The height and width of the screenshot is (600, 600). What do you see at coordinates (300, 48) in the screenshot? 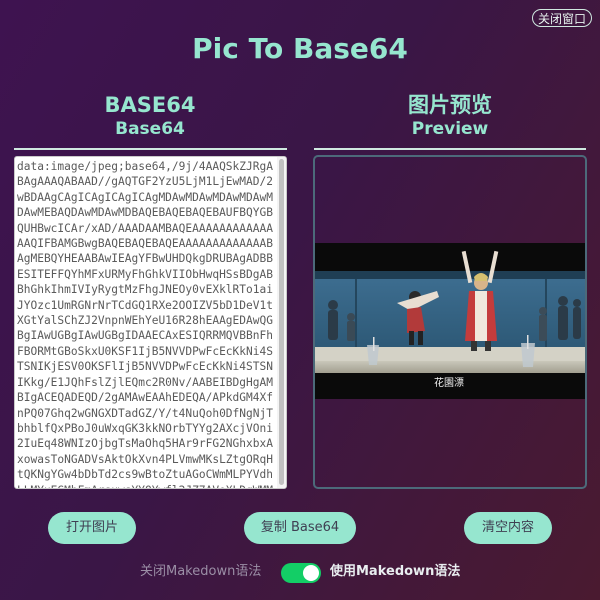
I see `app-title: Pic To Base64` at bounding box center [300, 48].